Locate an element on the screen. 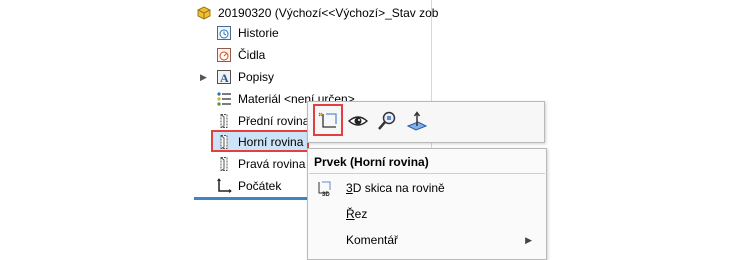 The width and height of the screenshot is (750, 260). menu-item-label-rest: ez is located at coordinates (361, 214).